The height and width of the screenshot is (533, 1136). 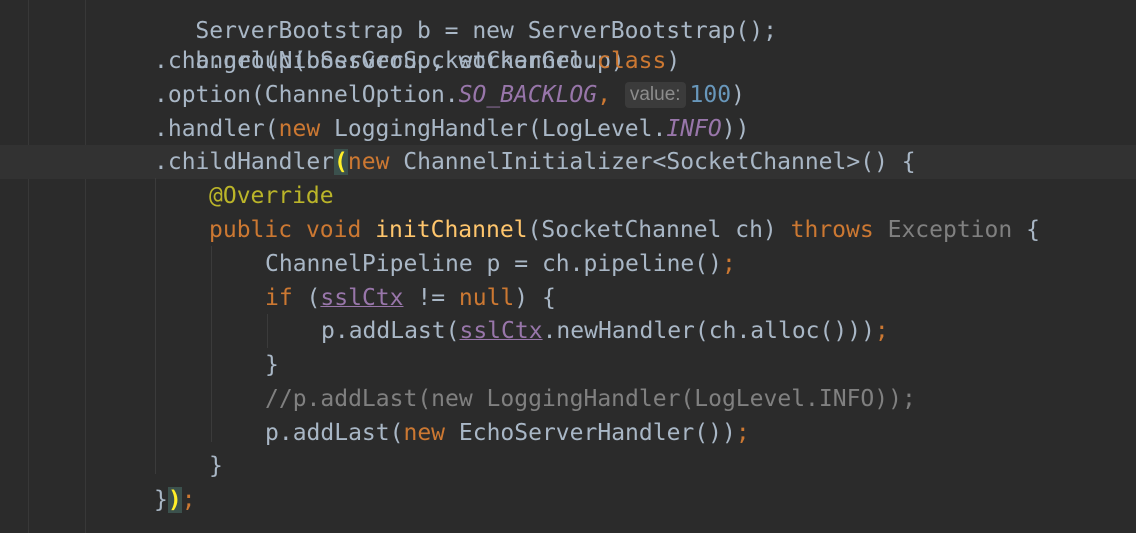 I want to click on code-line: @Override, so click(x=271, y=196).